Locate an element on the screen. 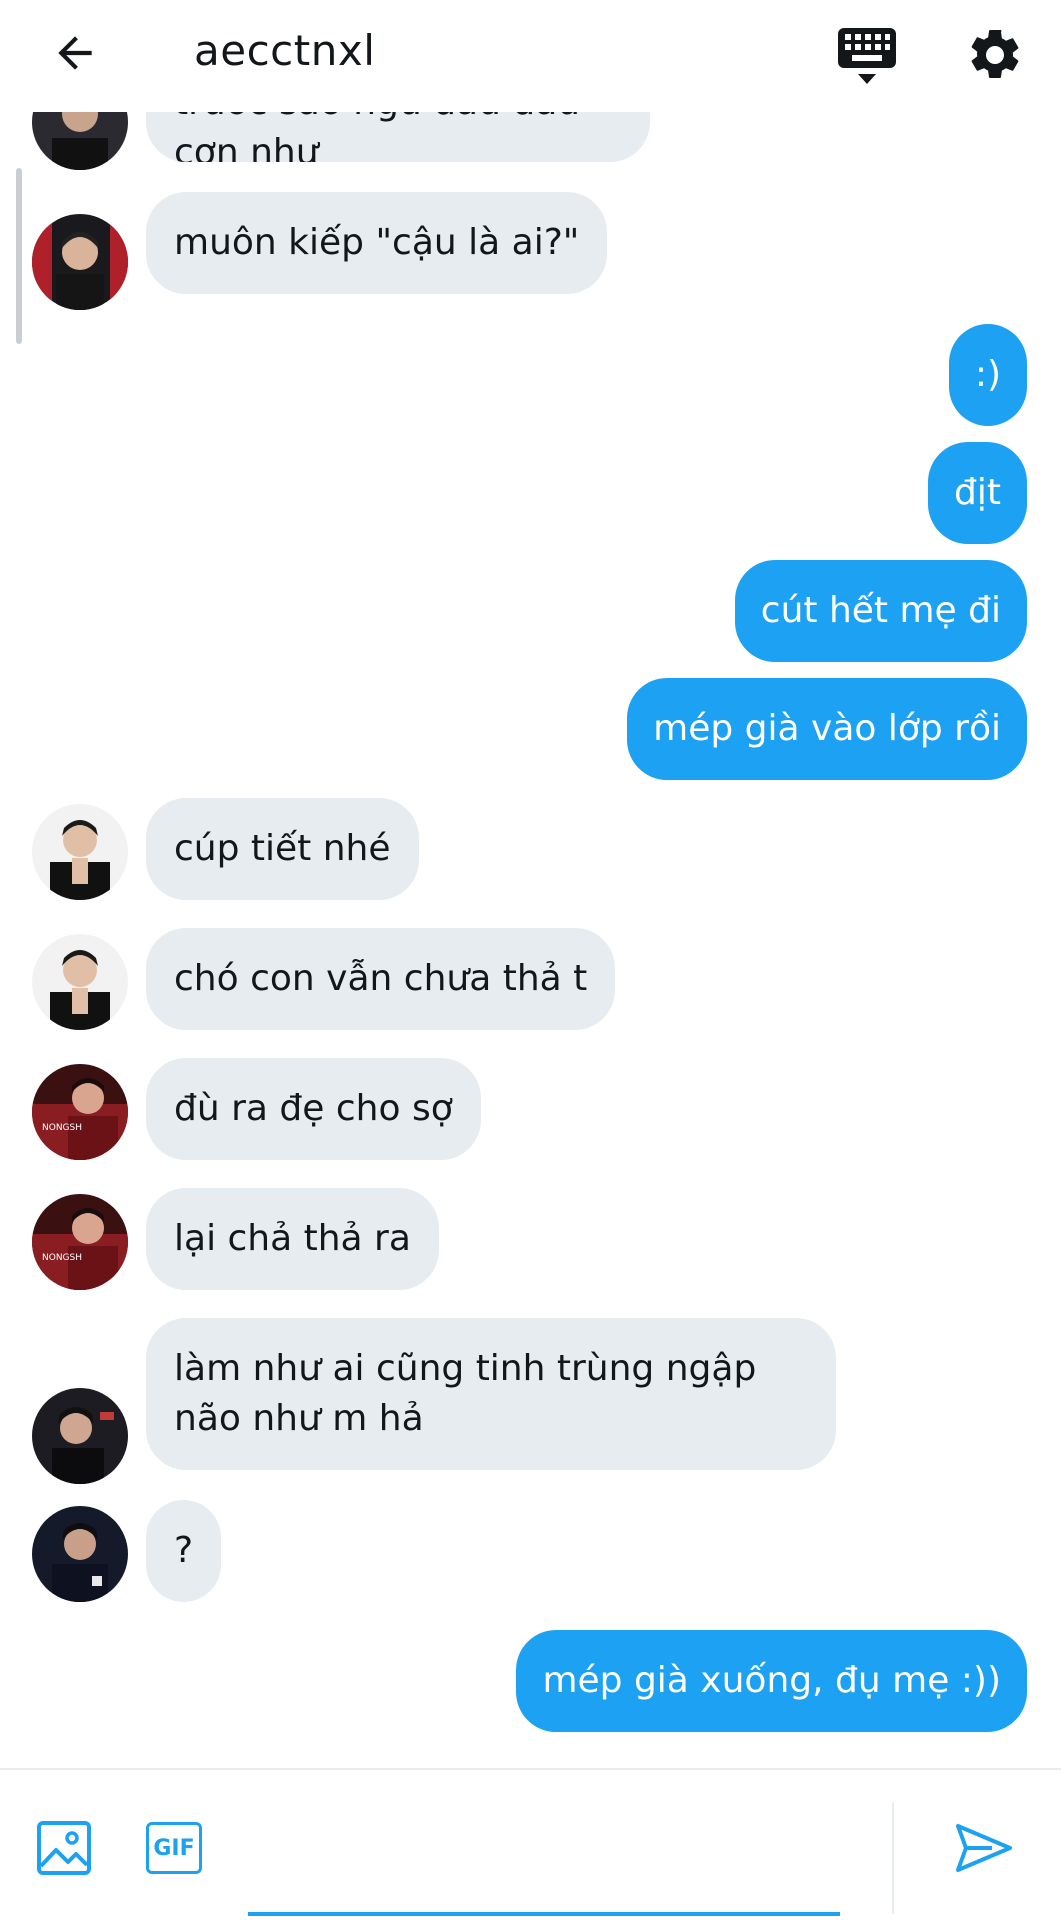 The height and width of the screenshot is (1922, 1061). settings-button is located at coordinates (995, 55).